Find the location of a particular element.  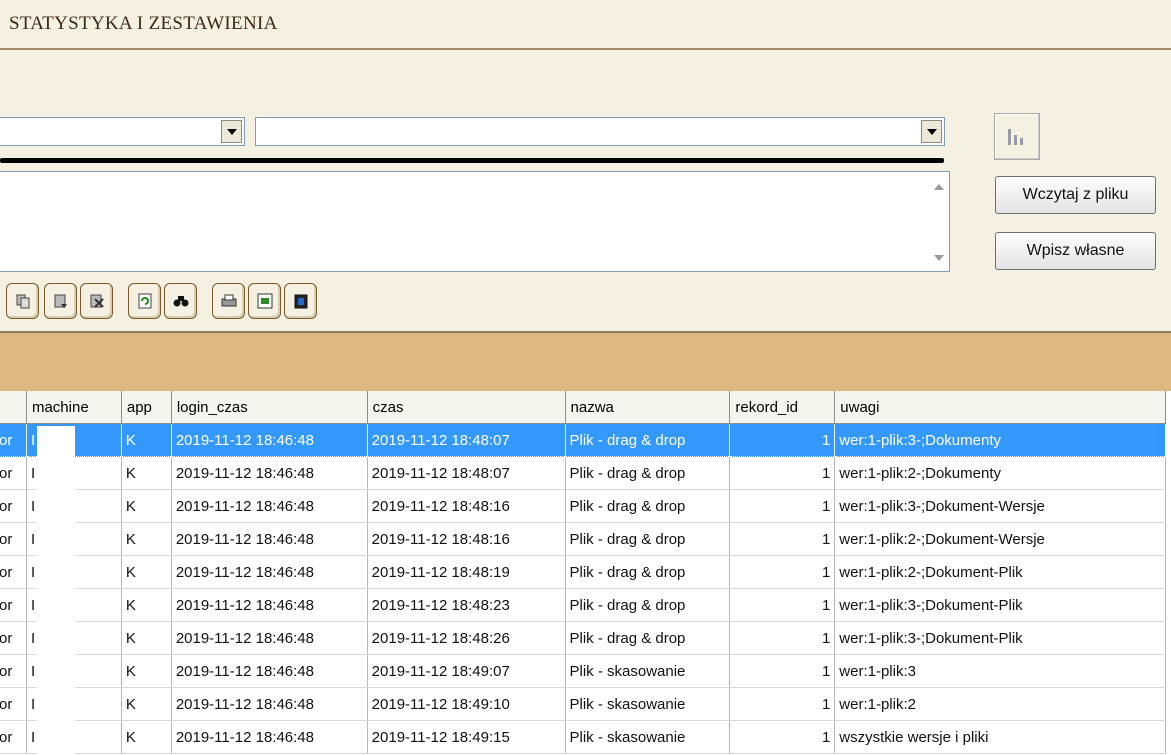

grid-header-band is located at coordinates (585, 362).